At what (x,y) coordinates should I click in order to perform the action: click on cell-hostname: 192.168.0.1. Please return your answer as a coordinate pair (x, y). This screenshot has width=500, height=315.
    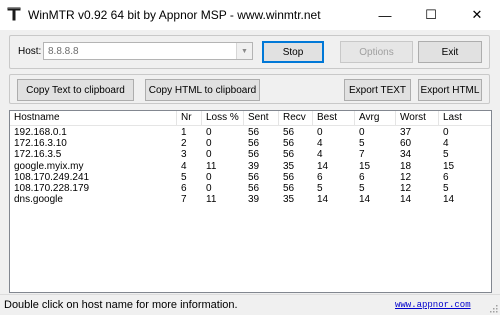
    Looking at the image, I should click on (38, 132).